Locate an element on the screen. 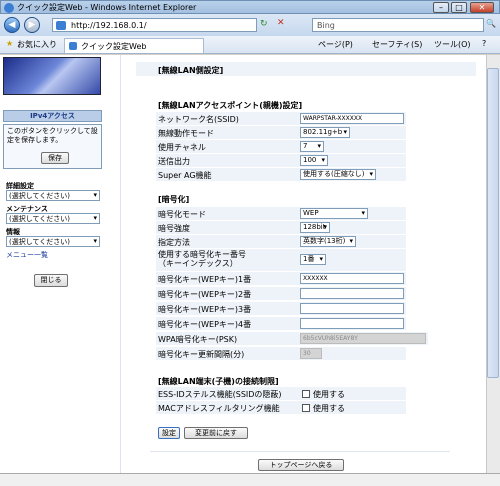  status-bar is located at coordinates (250, 479).